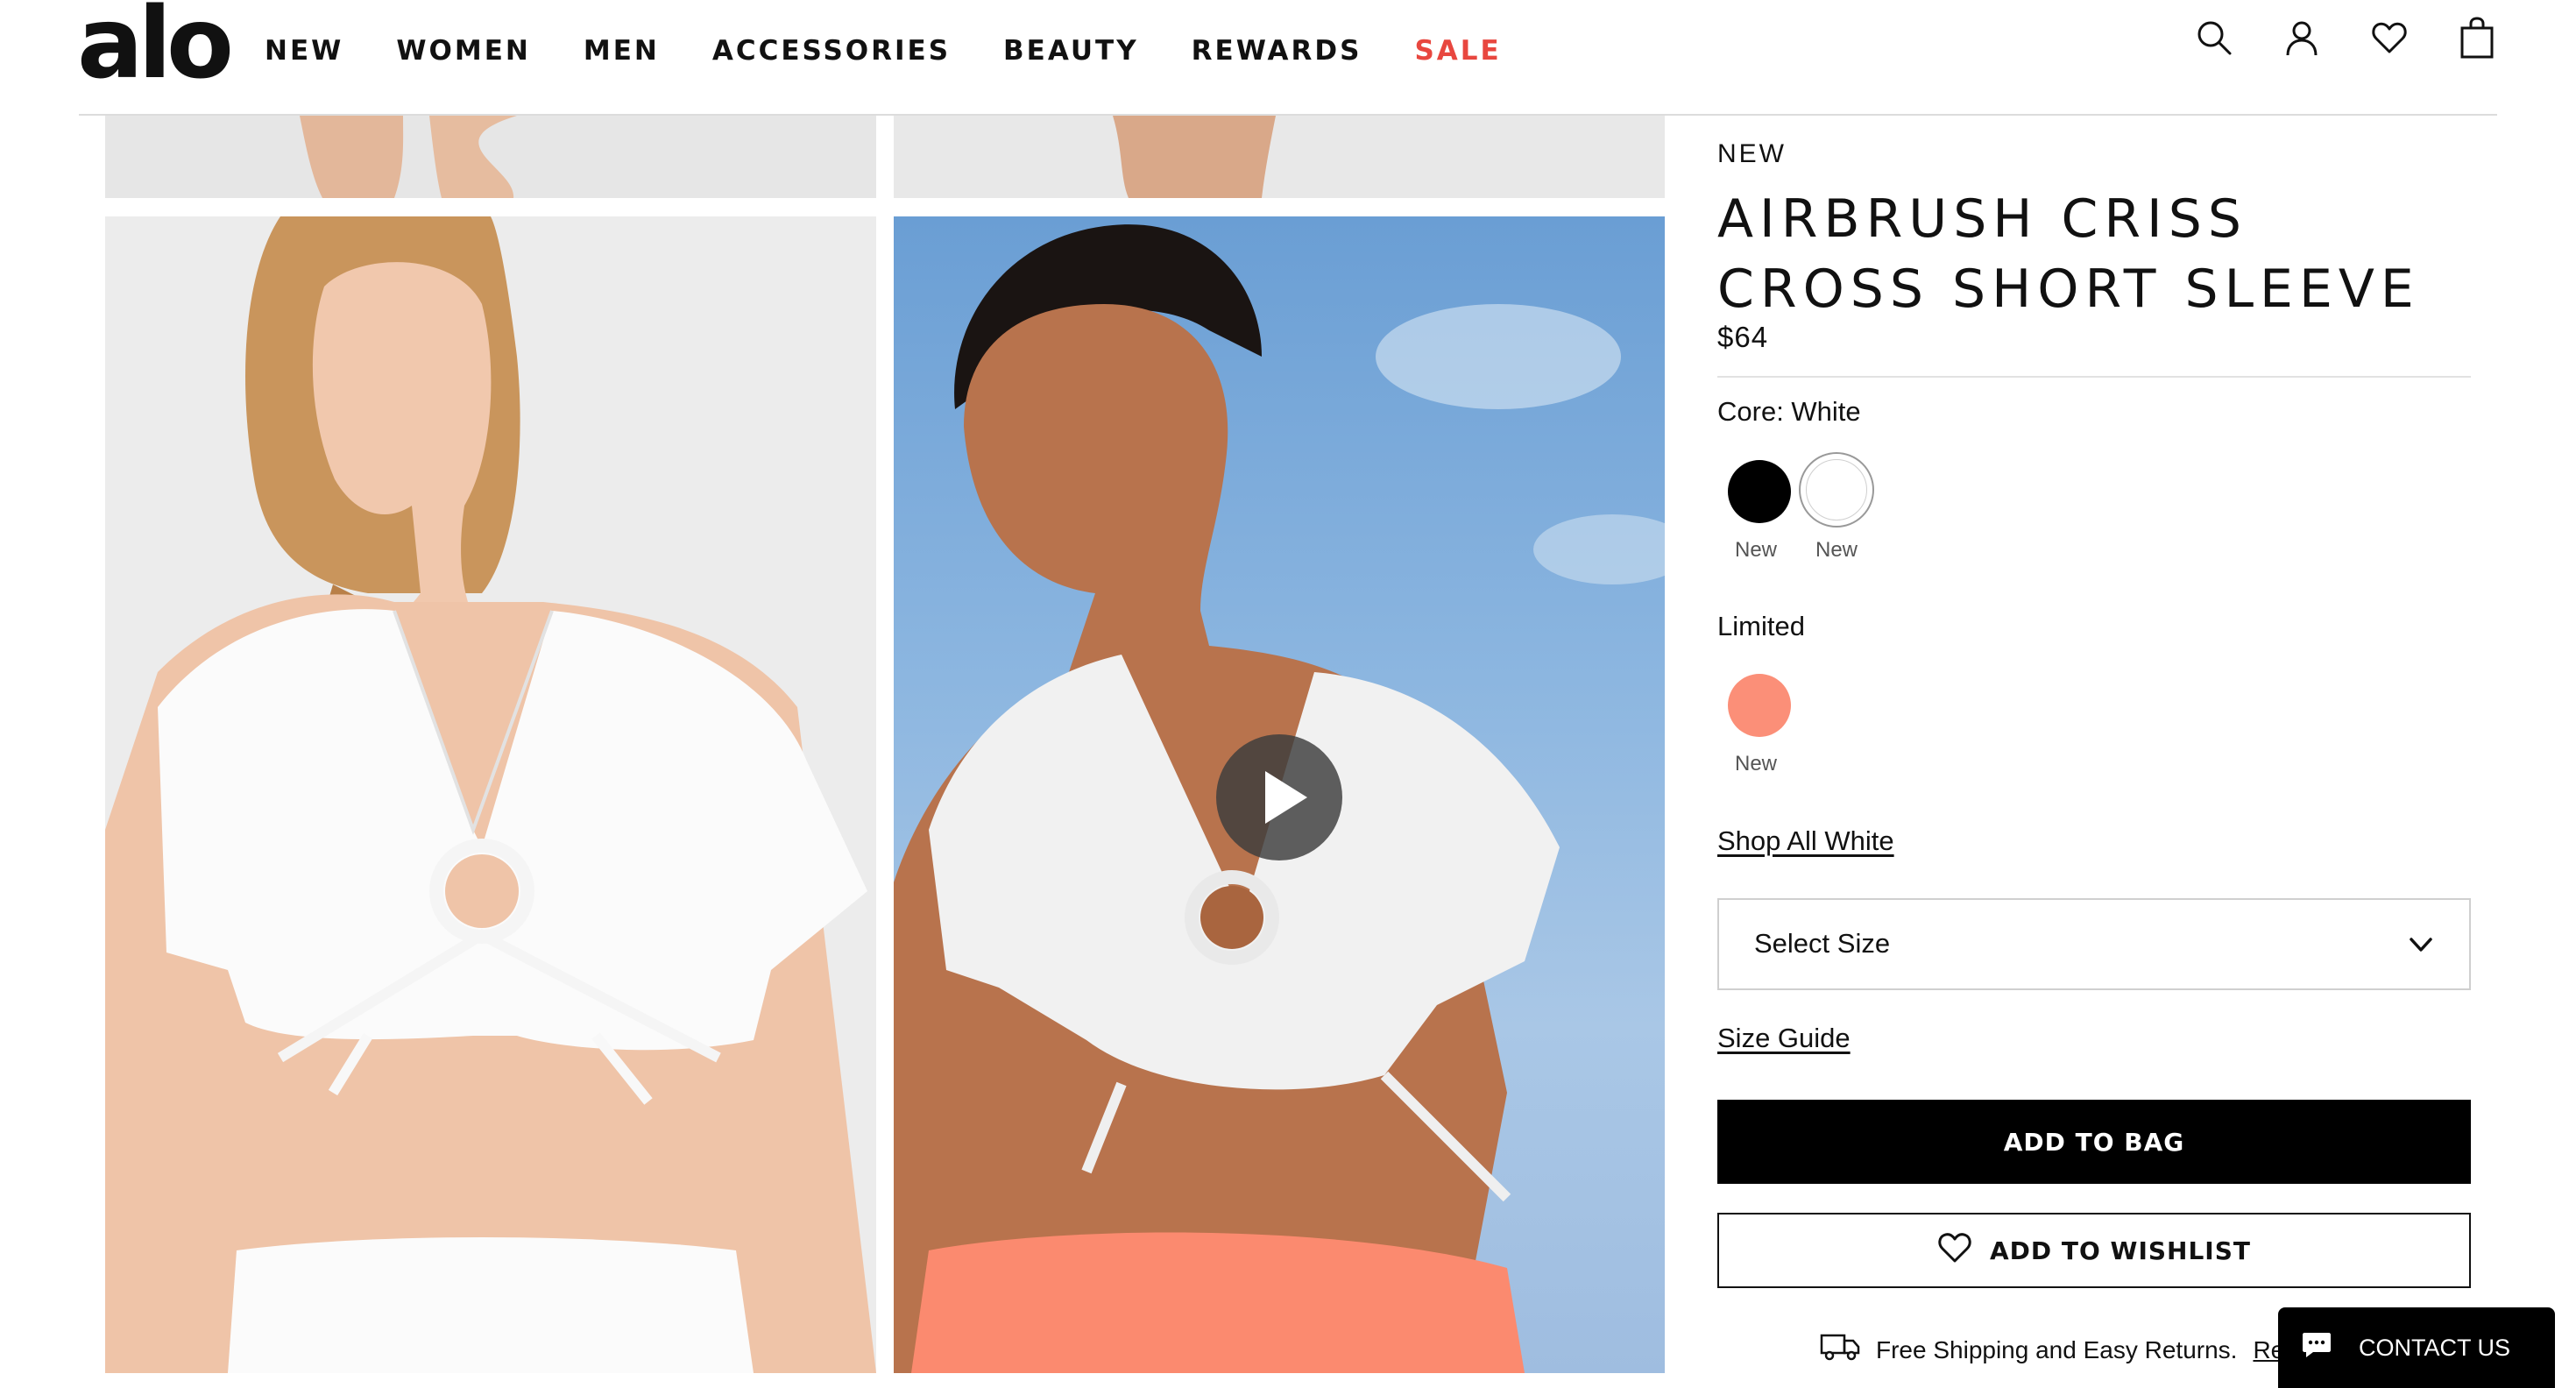  I want to click on wishlist-heart-icon, so click(2389, 38).